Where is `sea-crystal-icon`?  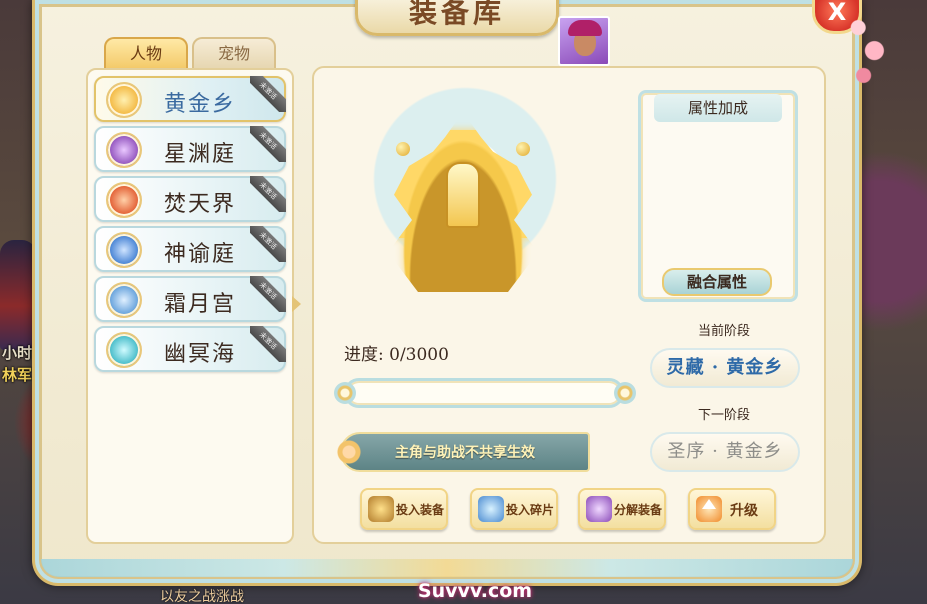
sea-crystal-icon is located at coordinates (124, 350).